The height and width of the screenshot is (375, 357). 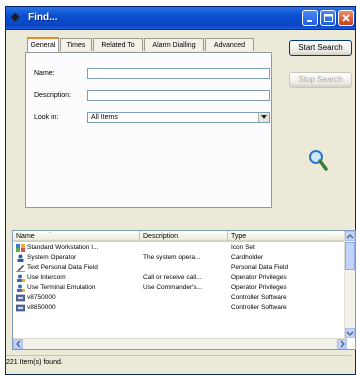 What do you see at coordinates (41, 307) in the screenshot?
I see `cell-name: v8850000` at bounding box center [41, 307].